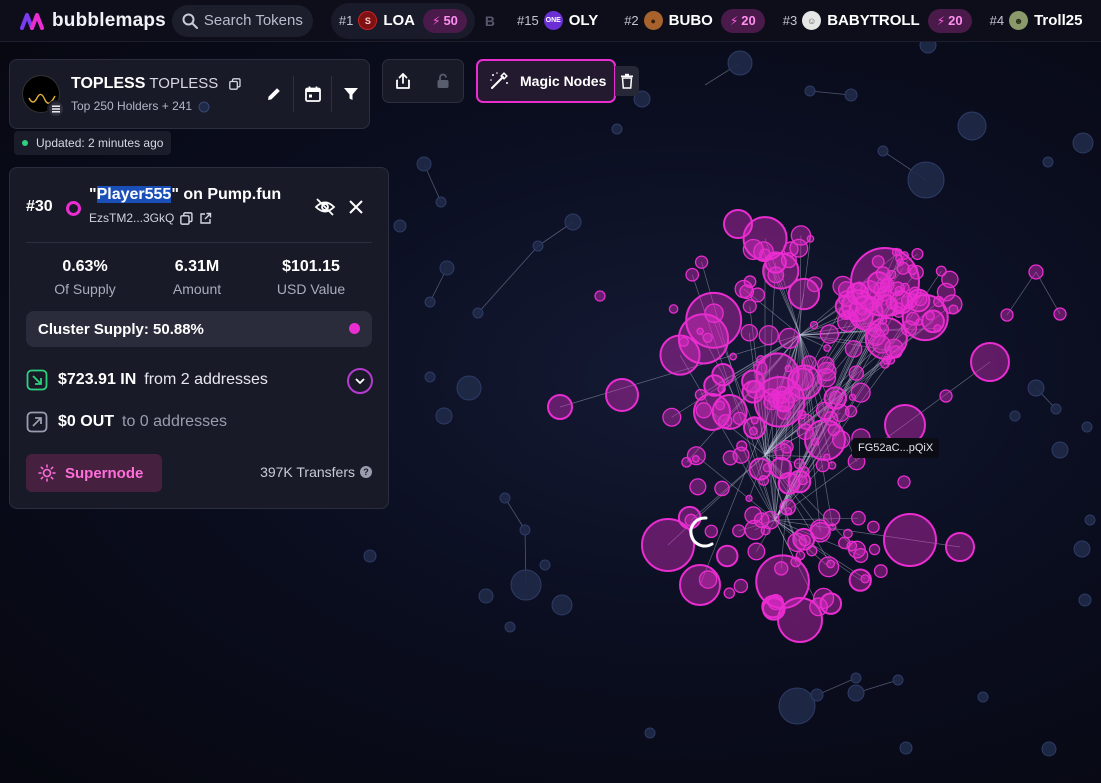 Image resolution: width=1101 pixels, height=783 pixels. I want to click on cluster-supply-bar: Cluster Supply: 50.88%, so click(199, 329).